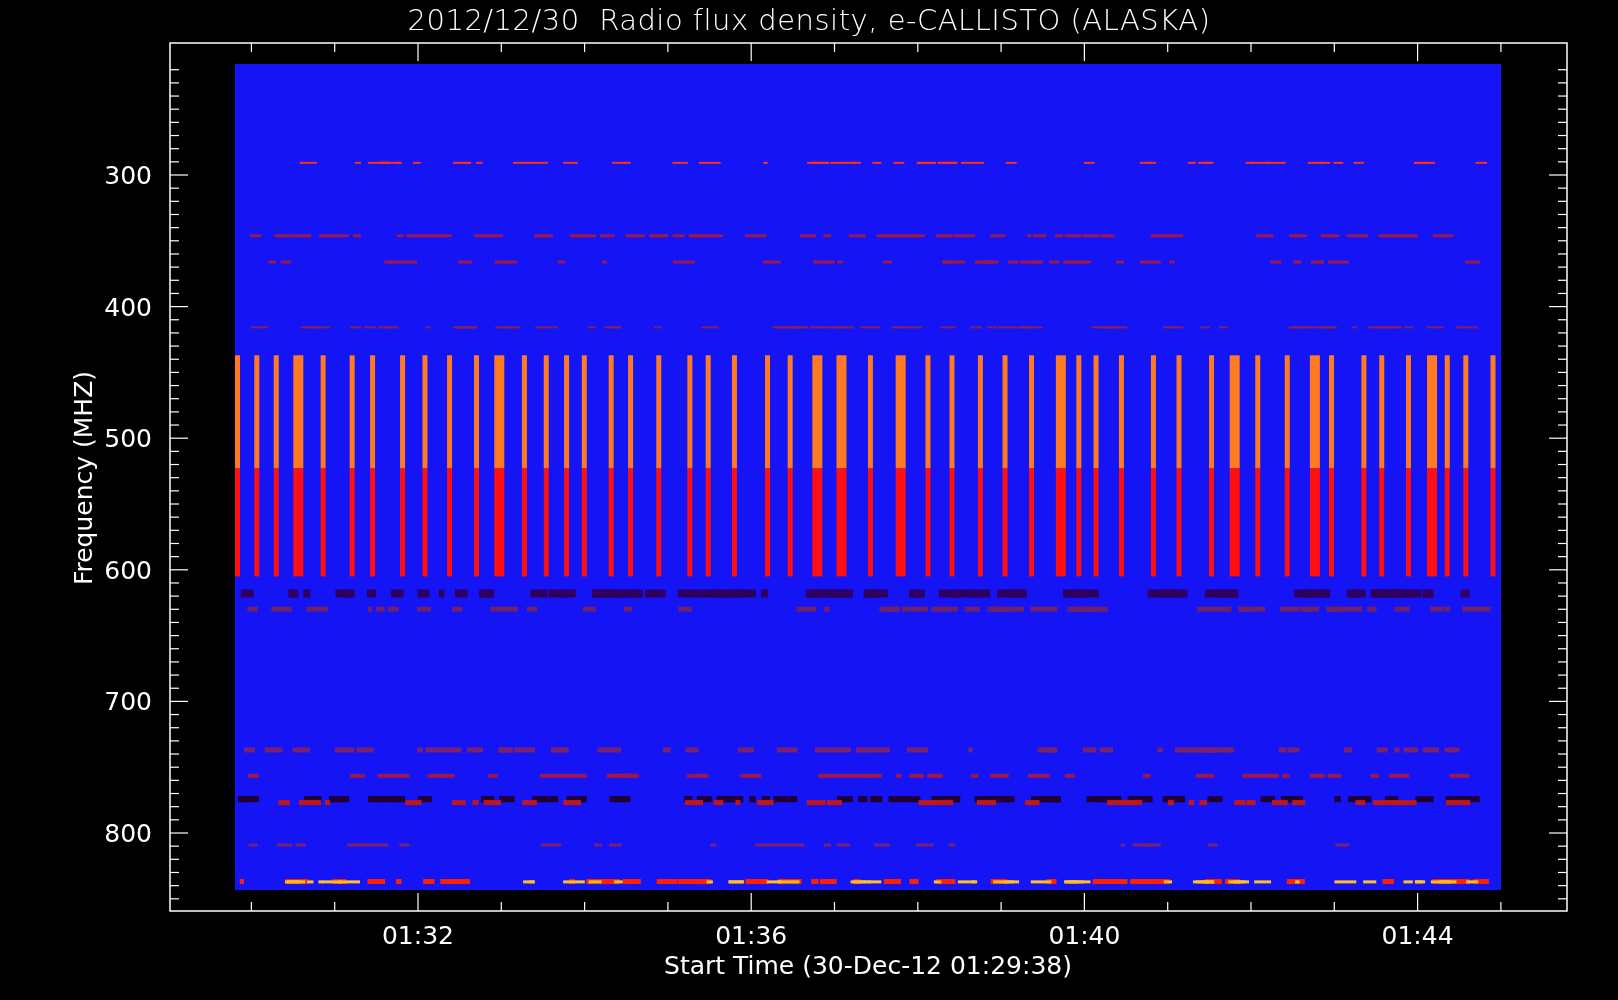 This screenshot has width=1618, height=1000. Describe the element at coordinates (128, 439) in the screenshot. I see `tick-label: 500` at that location.